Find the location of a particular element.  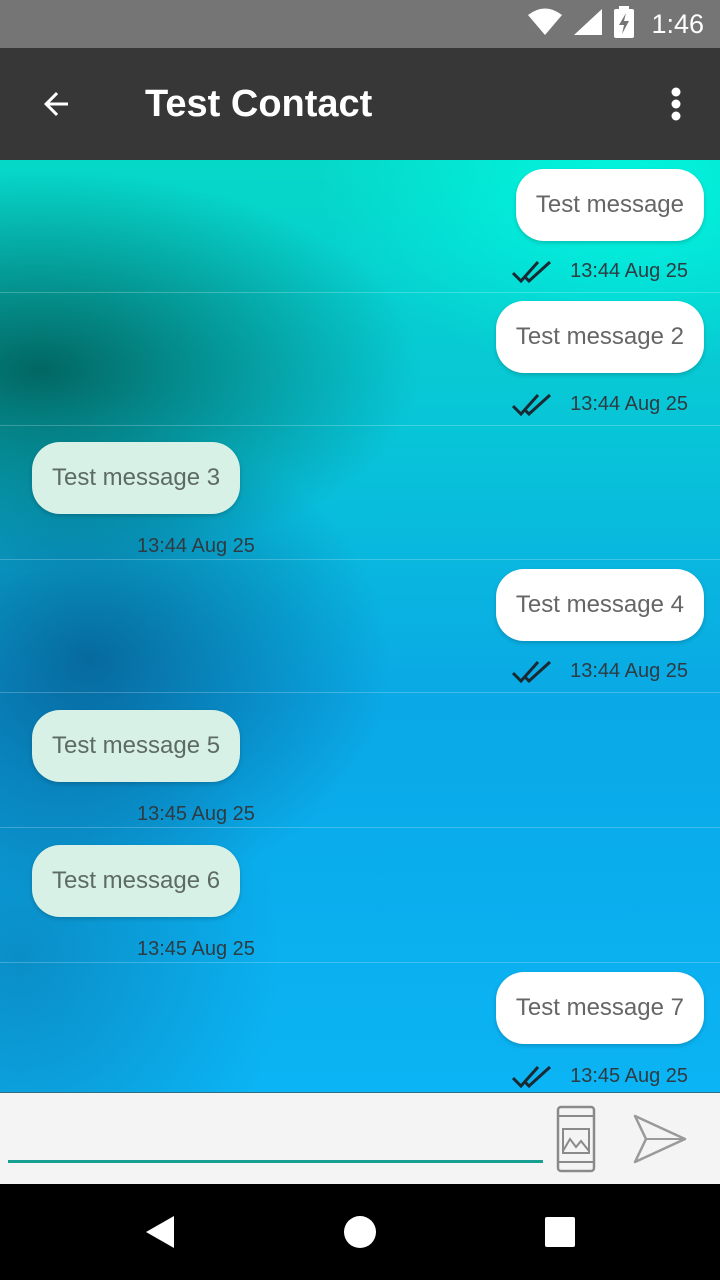

incoming-message-bubble: Test message 5 is located at coordinates (136, 746).